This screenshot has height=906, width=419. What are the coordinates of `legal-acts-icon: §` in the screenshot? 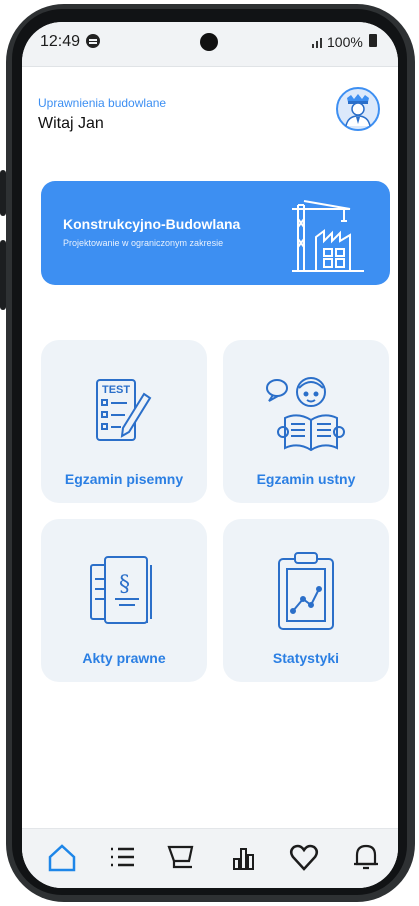 It's located at (121, 590).